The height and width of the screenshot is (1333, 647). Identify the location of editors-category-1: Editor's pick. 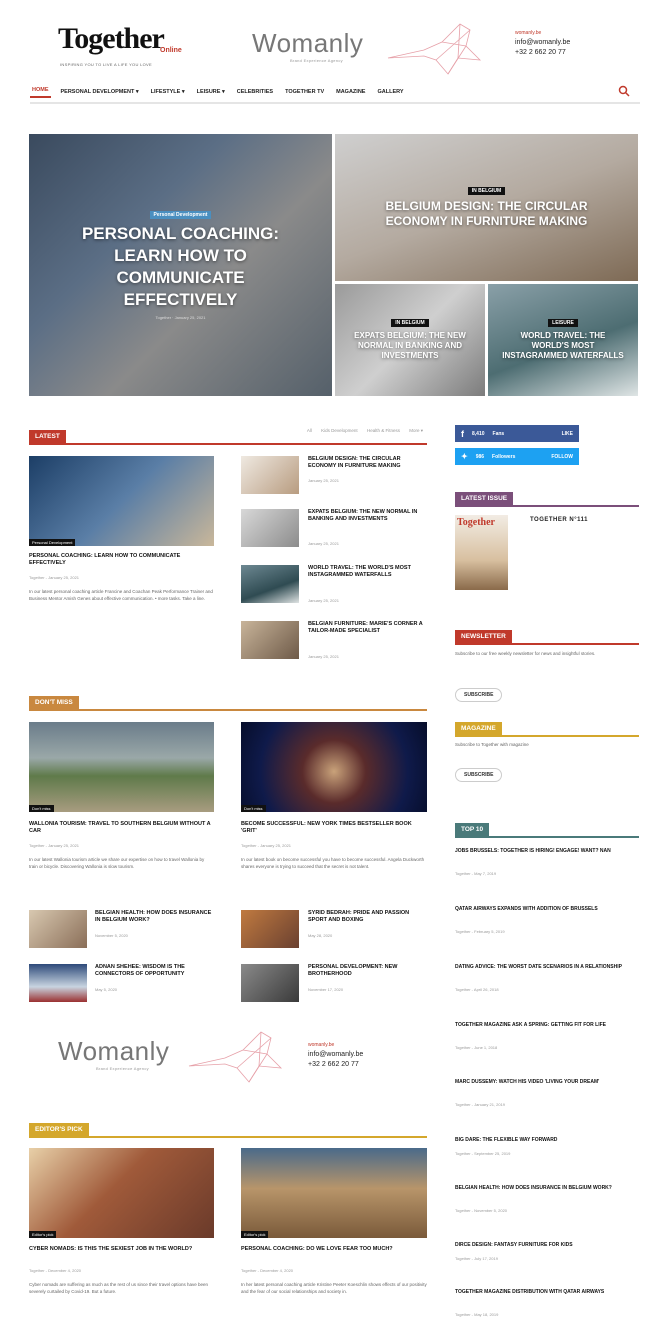
(43, 1234).